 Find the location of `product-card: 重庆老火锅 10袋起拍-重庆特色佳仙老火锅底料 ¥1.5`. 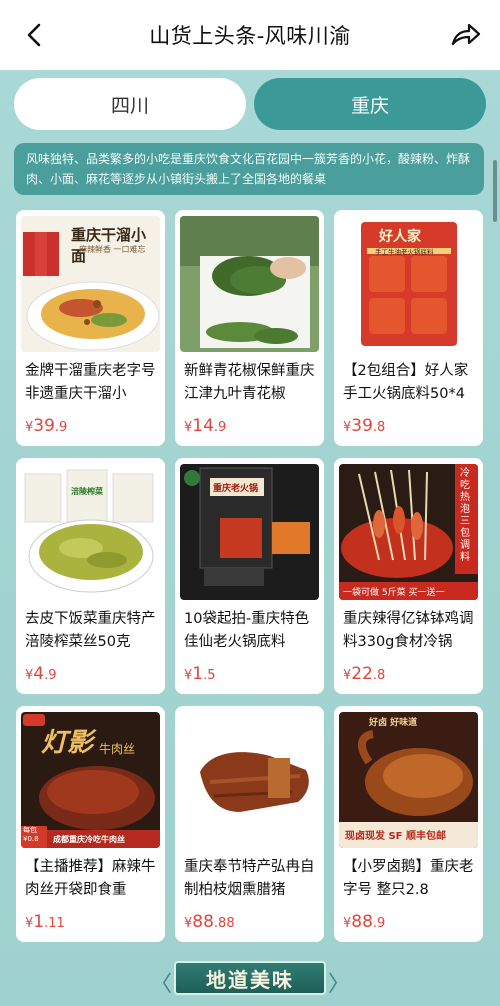

product-card: 重庆老火锅 10袋起拍-重庆特色佳仙老火锅底料 ¥1.5 is located at coordinates (249, 576).